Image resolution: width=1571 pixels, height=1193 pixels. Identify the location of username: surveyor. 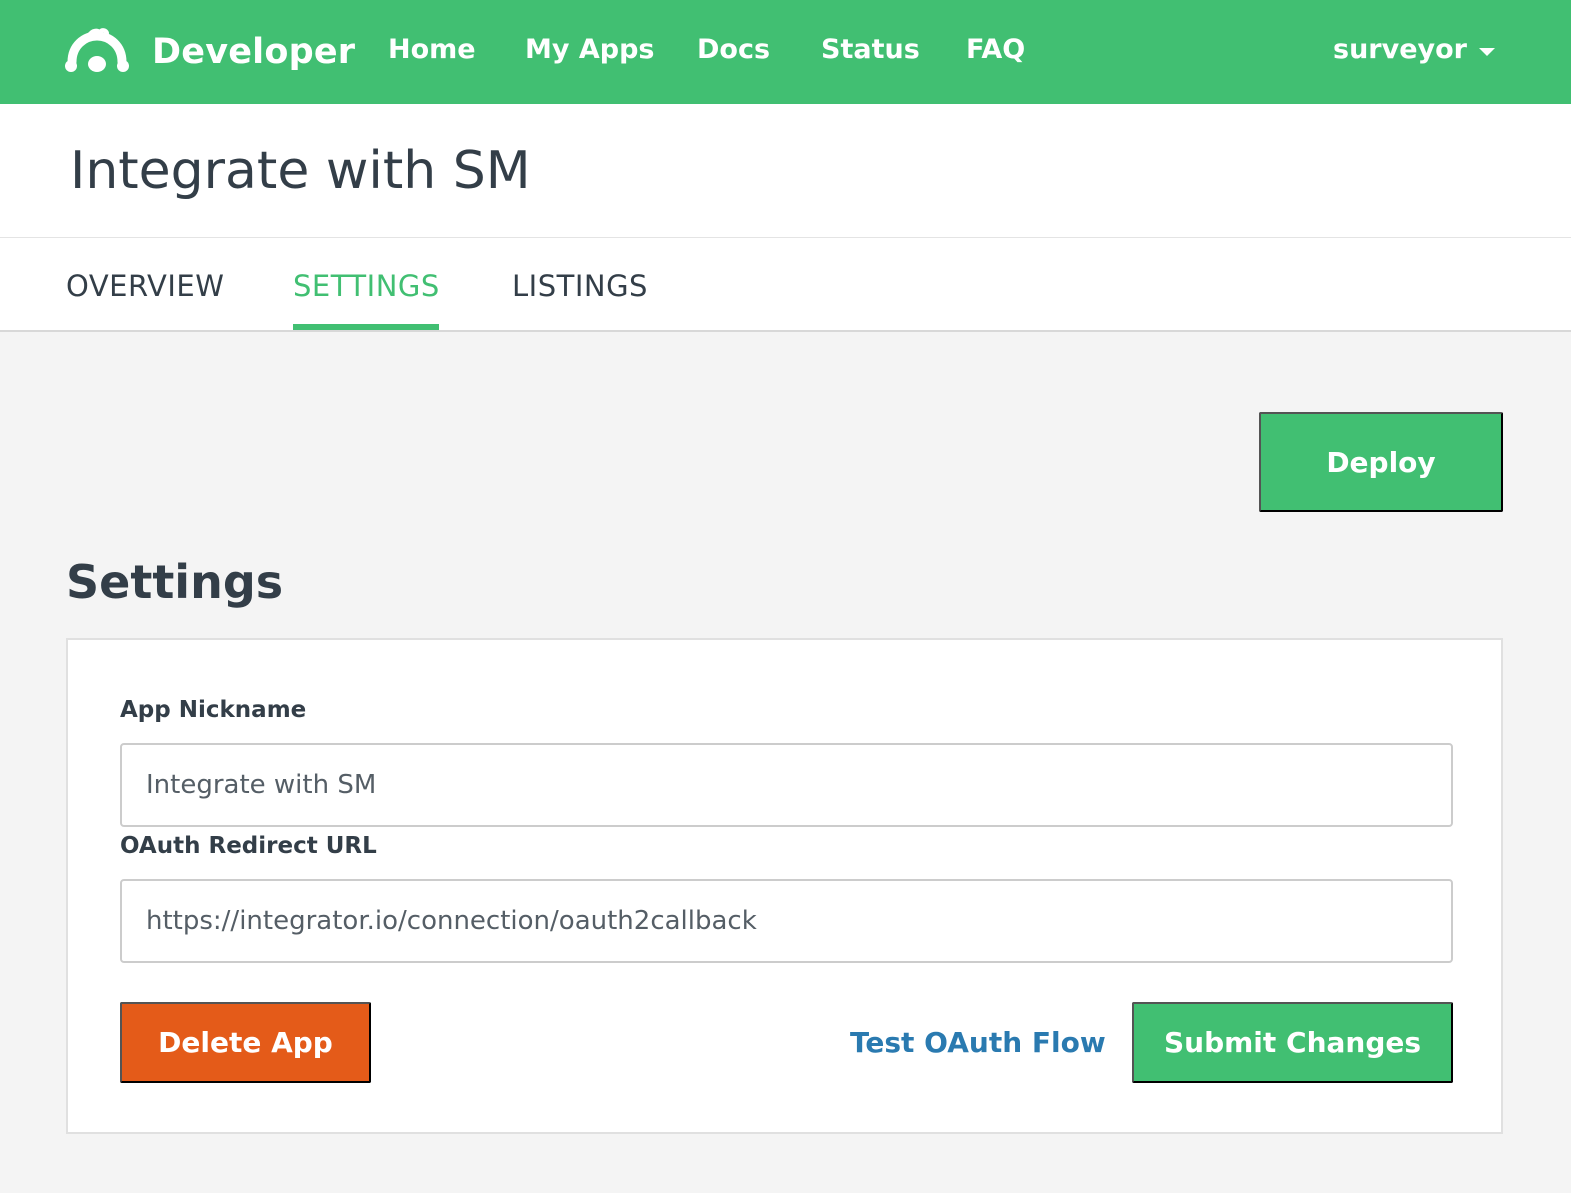
(1400, 49).